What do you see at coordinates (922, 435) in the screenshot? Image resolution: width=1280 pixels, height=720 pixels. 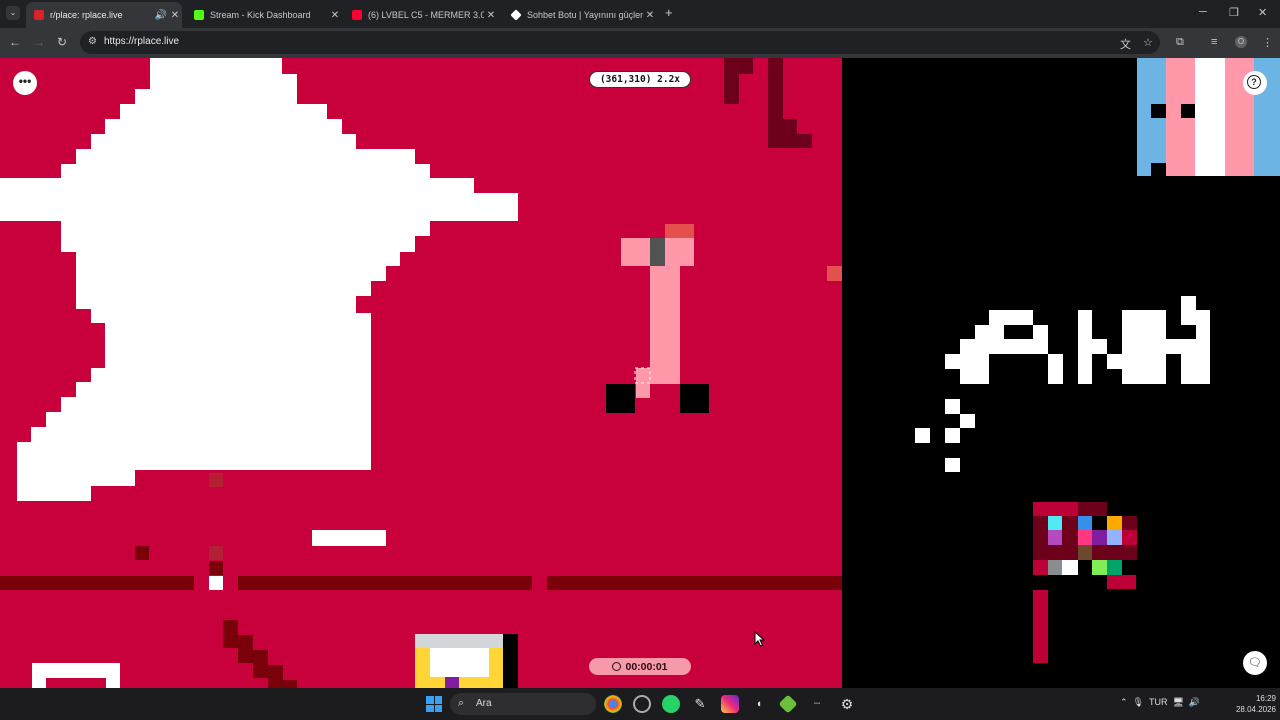 I see `white-dot-d` at bounding box center [922, 435].